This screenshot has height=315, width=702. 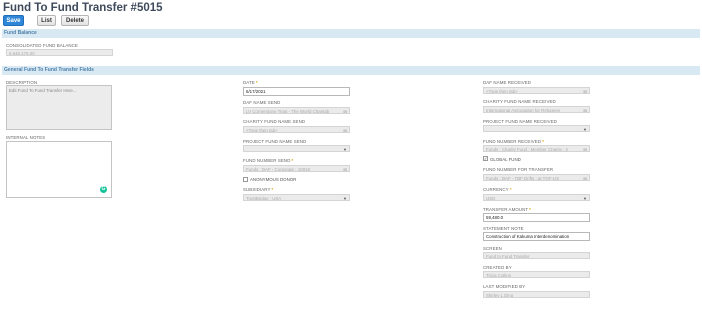 I want to click on section-header-fund-balance: Fund Balance, so click(x=351, y=33).